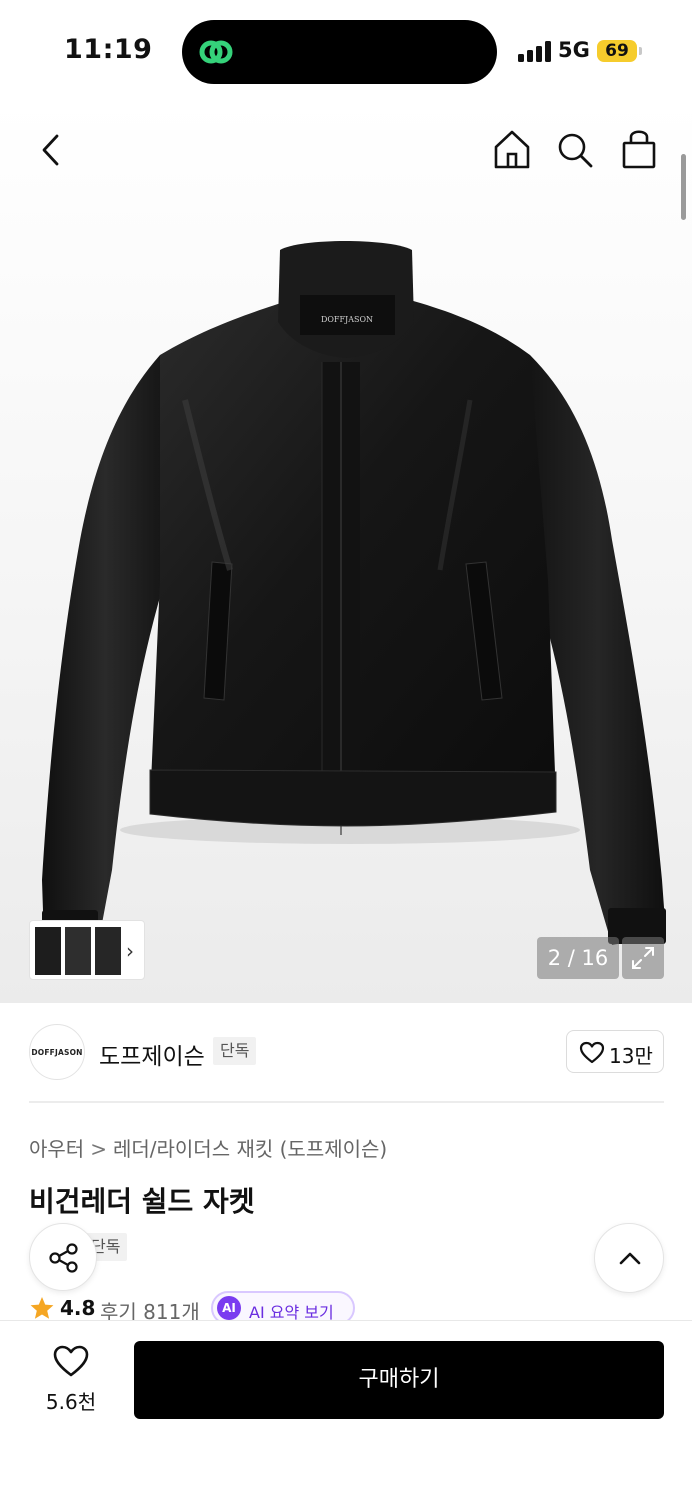 The image size is (692, 1500). Describe the element at coordinates (57, 1052) in the screenshot. I see `brand-logo: DOFFJASON` at that location.